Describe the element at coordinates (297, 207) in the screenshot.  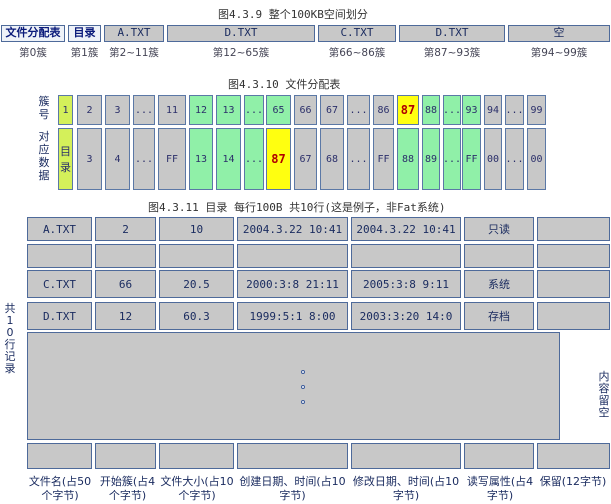
I see `fig3-caption: 图4.3.11 目录 每行100B 共10行(这是例子，非Fat系统)` at that location.